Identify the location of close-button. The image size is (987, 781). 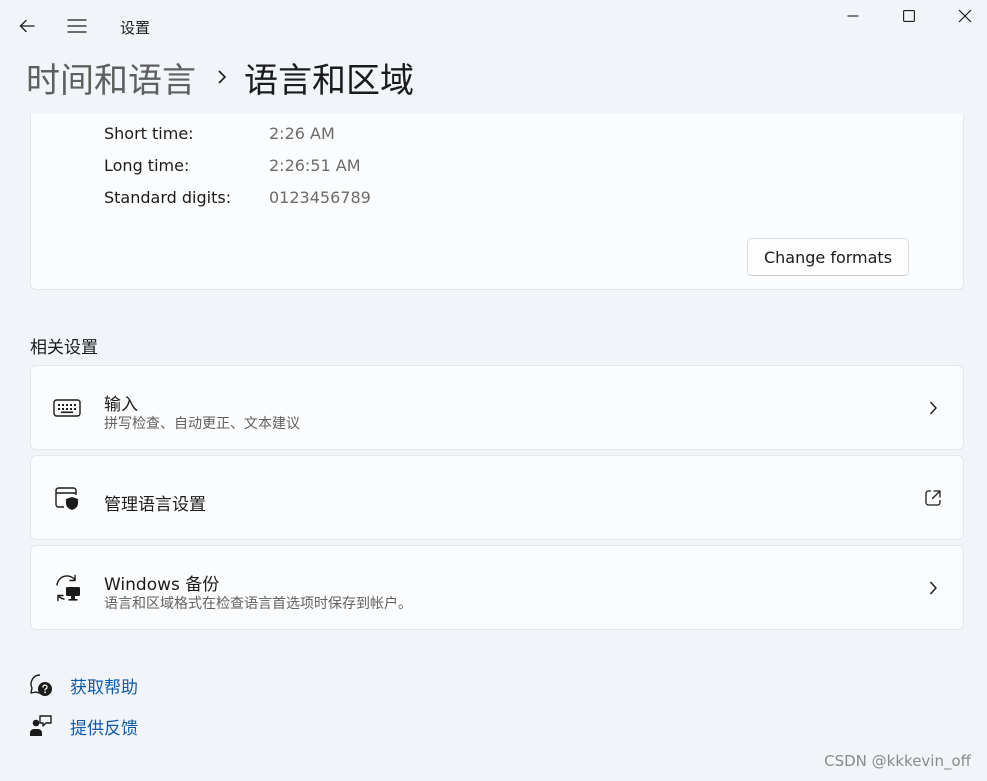
(964, 16).